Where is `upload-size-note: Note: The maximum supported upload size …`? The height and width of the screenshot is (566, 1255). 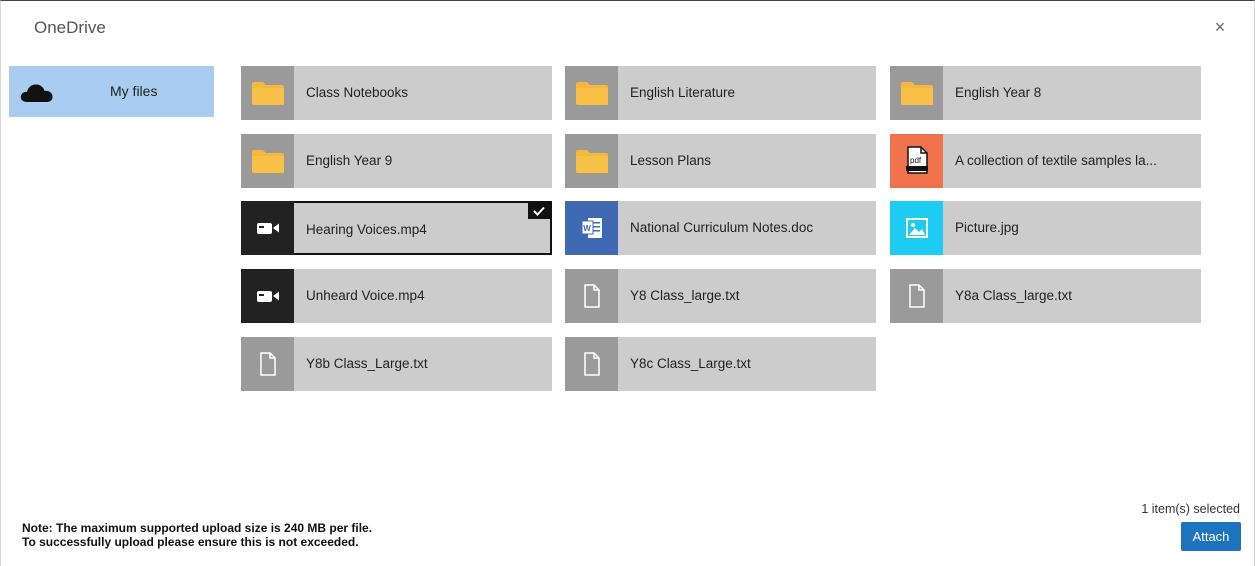
upload-size-note: Note: The maximum supported upload size … is located at coordinates (197, 535).